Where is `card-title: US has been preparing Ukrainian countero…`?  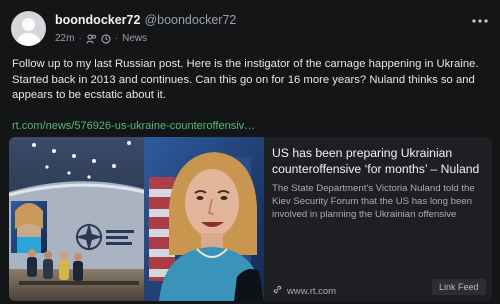 card-title: US has been preparing Ukrainian countero… is located at coordinates (378, 161).